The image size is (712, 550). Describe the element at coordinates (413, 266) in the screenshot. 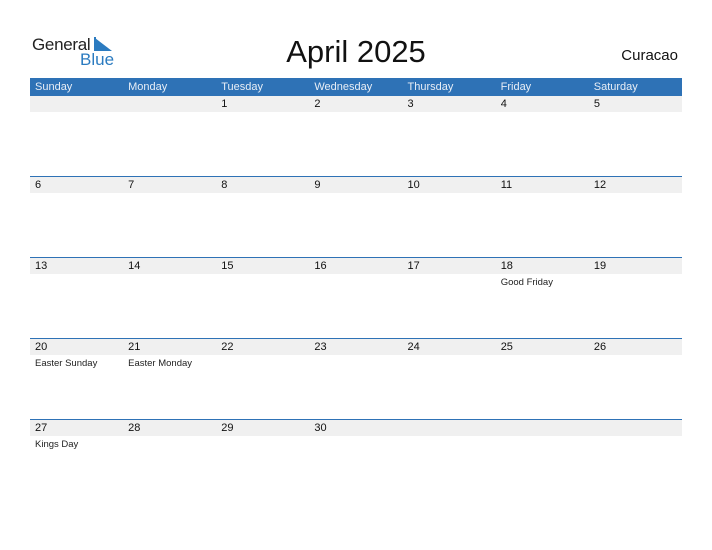

I see `day-number: 17` at that location.